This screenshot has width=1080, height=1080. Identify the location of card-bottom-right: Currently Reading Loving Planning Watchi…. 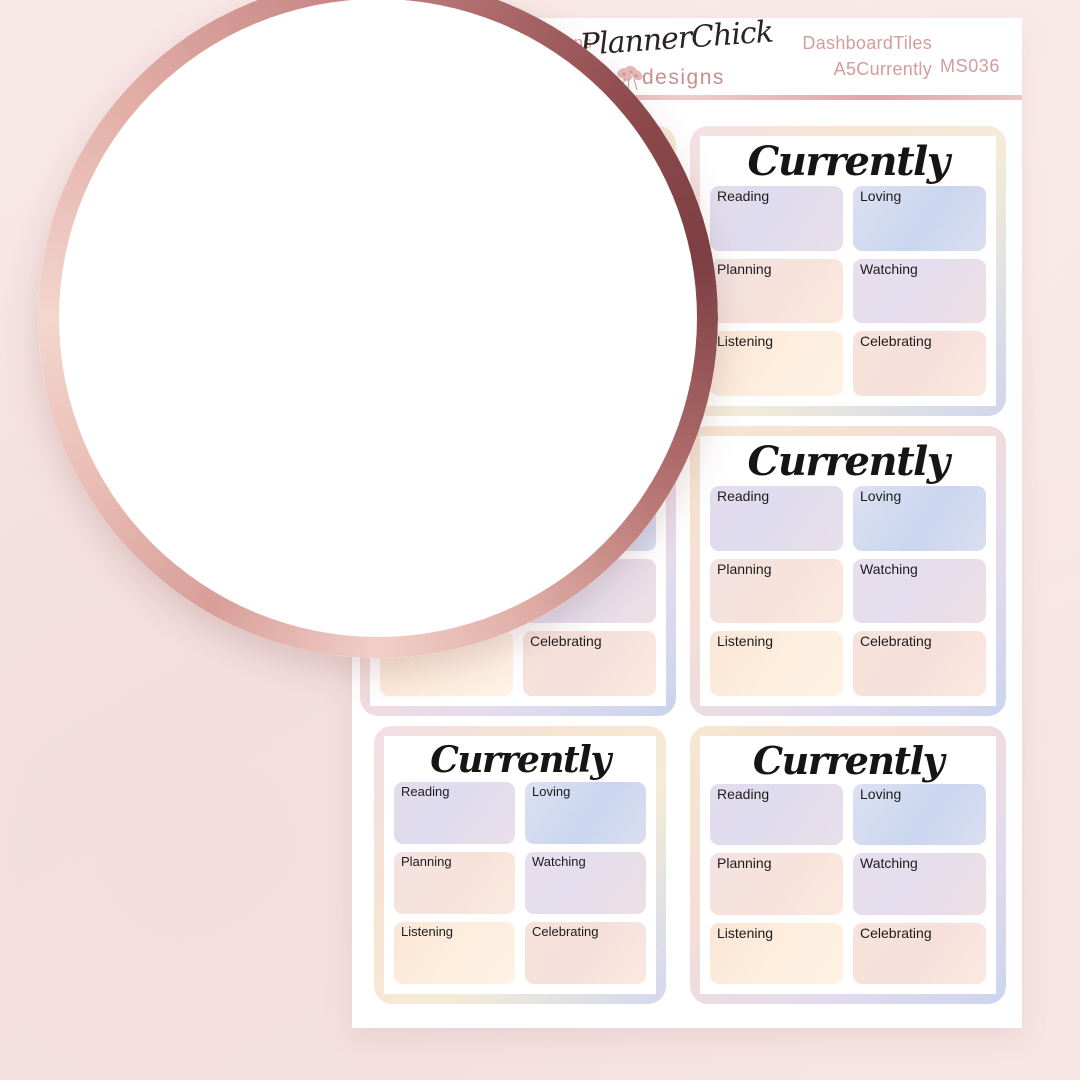
(848, 865).